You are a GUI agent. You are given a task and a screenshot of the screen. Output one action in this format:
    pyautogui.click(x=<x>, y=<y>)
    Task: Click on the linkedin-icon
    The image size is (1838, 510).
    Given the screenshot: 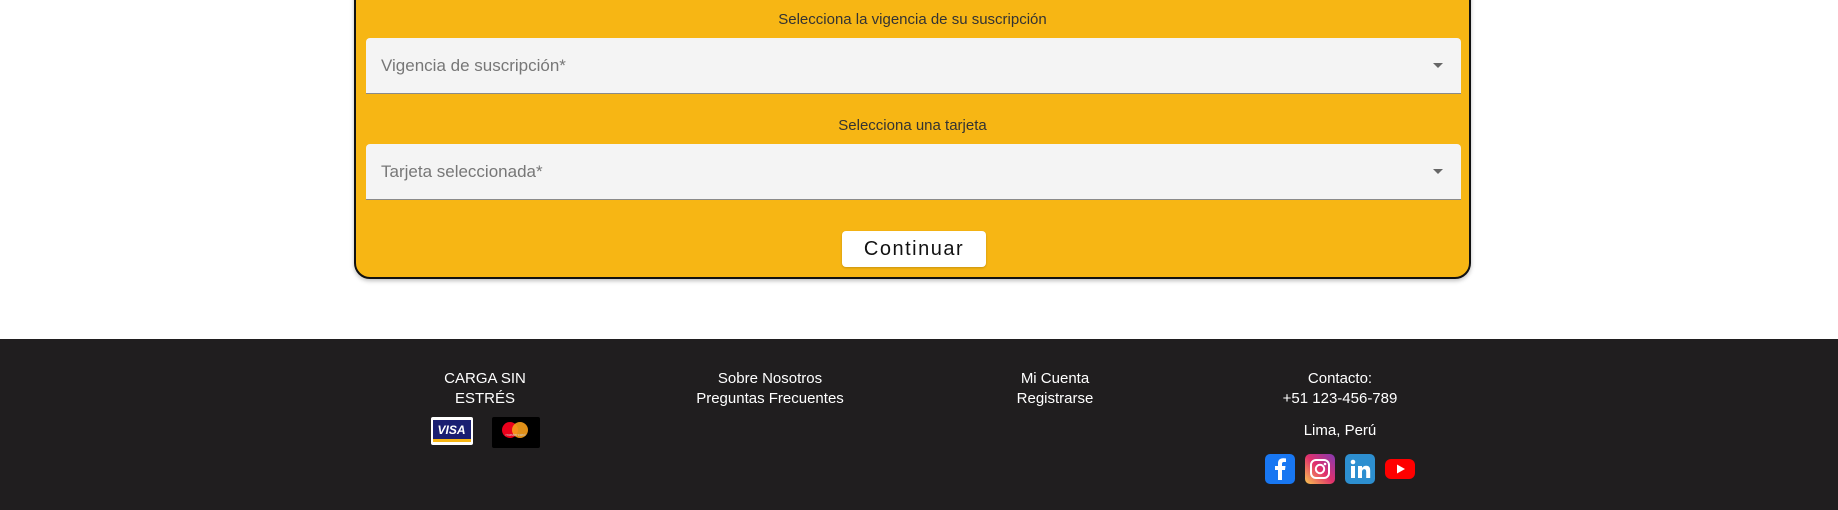 What is the action you would take?
    pyautogui.click(x=1360, y=469)
    